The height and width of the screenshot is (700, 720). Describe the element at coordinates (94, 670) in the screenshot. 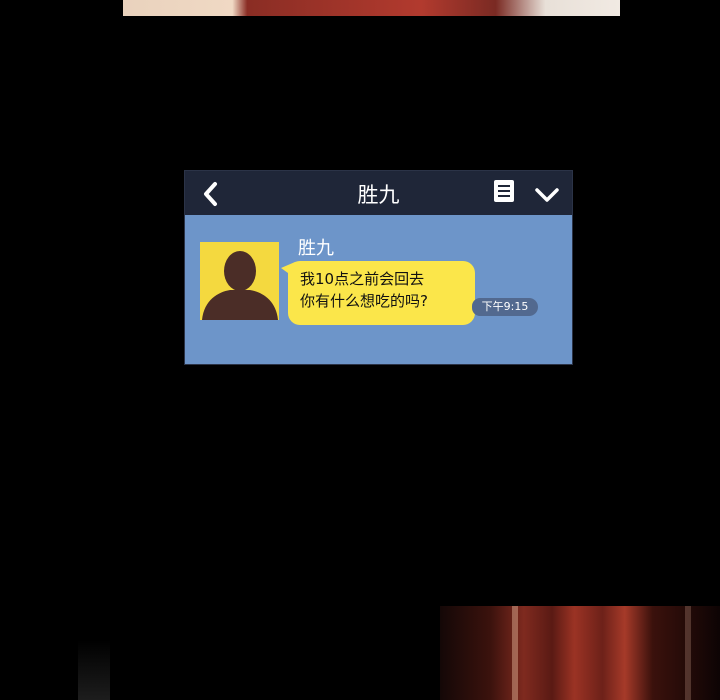

I see `comic-panel-bottom-left` at that location.